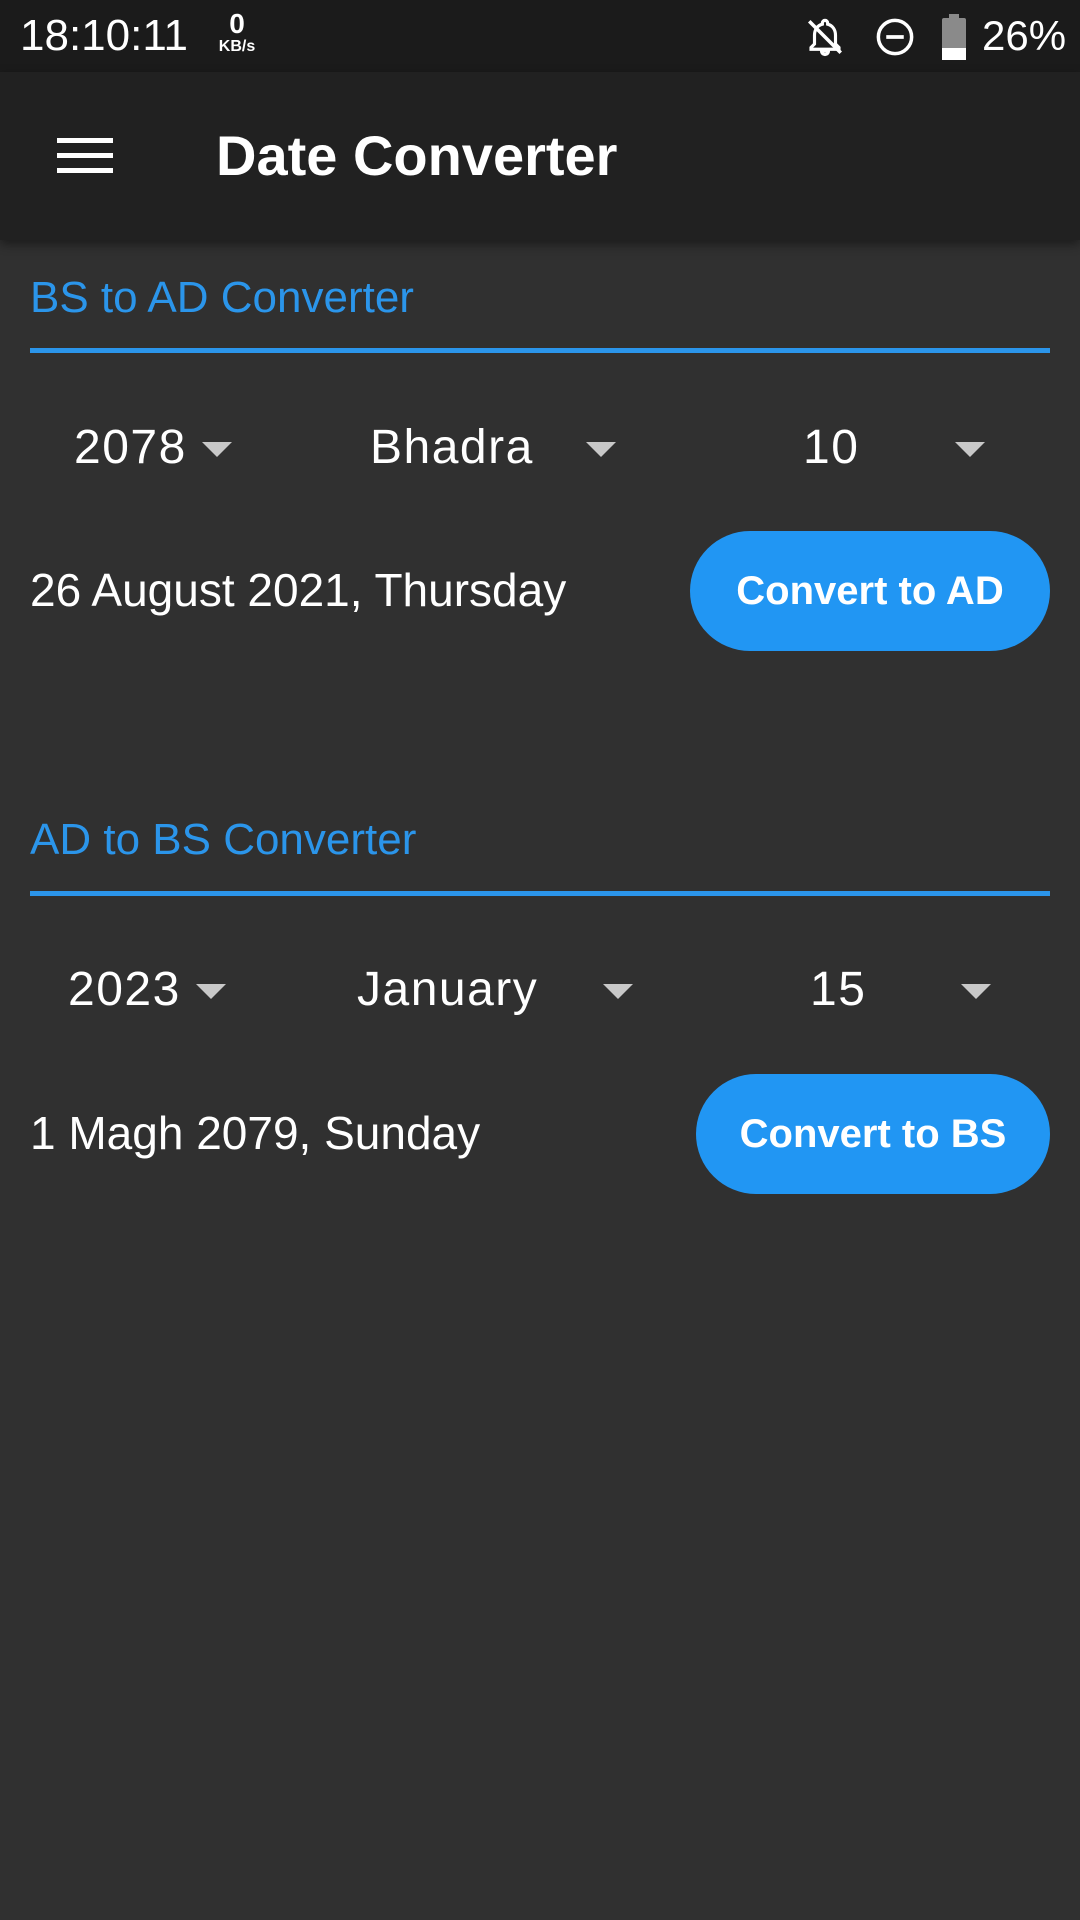 The height and width of the screenshot is (1920, 1080). I want to click on bs-month-value: Bhadra, so click(452, 447).